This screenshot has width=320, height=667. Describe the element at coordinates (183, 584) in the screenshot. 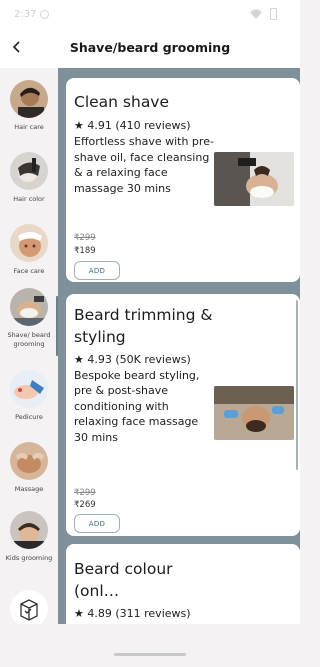

I see `service-card-beard-colour: Beard colour (onl… ★ 4.89 (311 reviews)` at that location.